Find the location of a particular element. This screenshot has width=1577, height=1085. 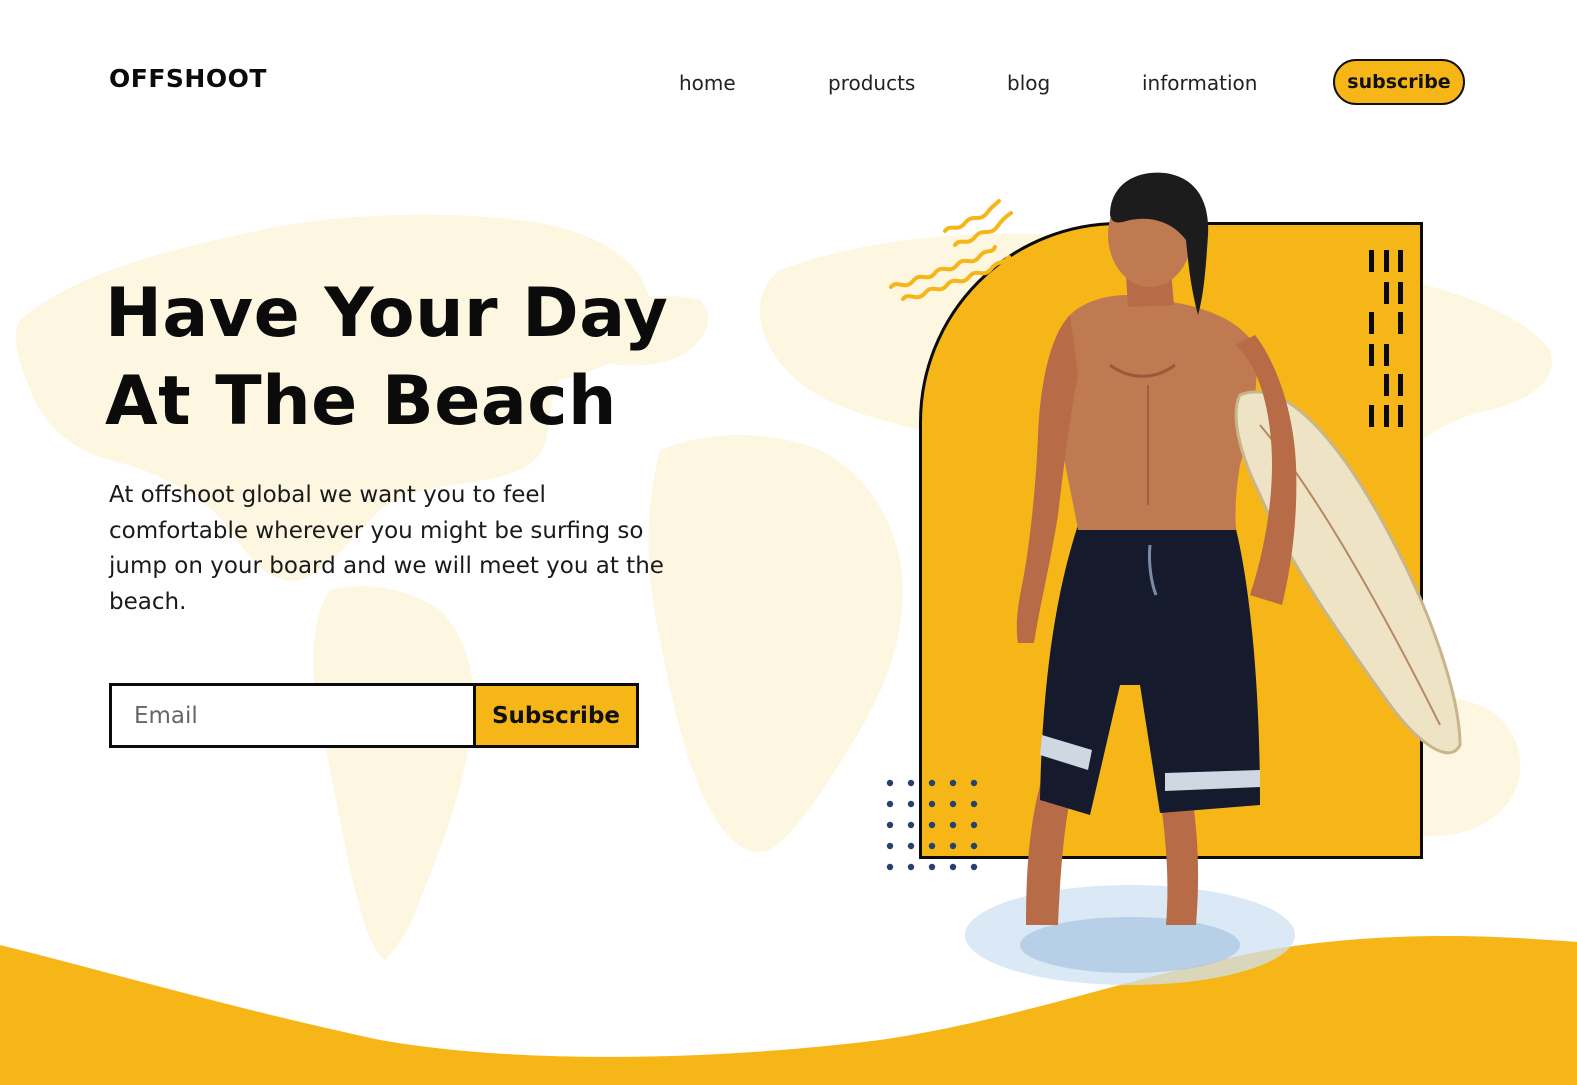

hero-title: Have Your Day At The Beach is located at coordinates (415, 358).